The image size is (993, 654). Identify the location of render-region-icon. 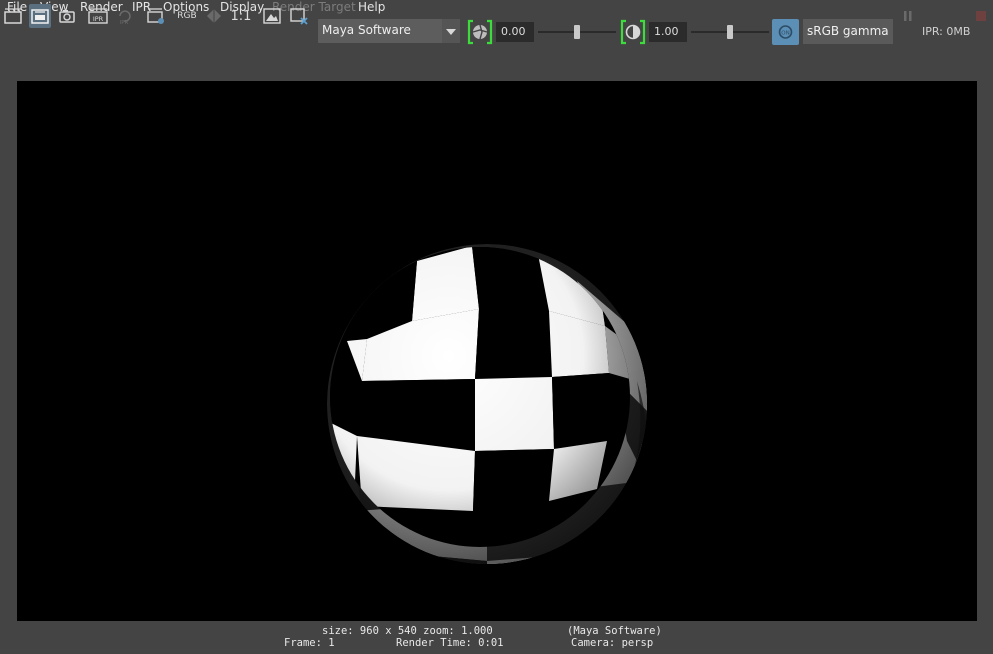
(156, 16).